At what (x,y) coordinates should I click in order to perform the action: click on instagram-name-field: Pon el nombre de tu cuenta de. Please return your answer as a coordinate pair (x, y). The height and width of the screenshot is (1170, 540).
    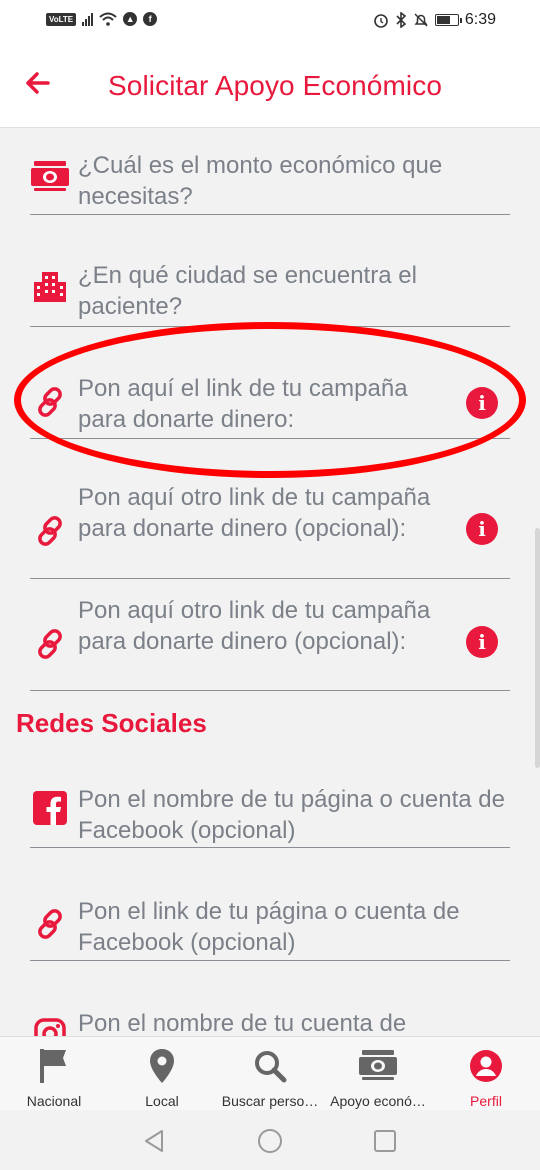
    Looking at the image, I should click on (270, 1021).